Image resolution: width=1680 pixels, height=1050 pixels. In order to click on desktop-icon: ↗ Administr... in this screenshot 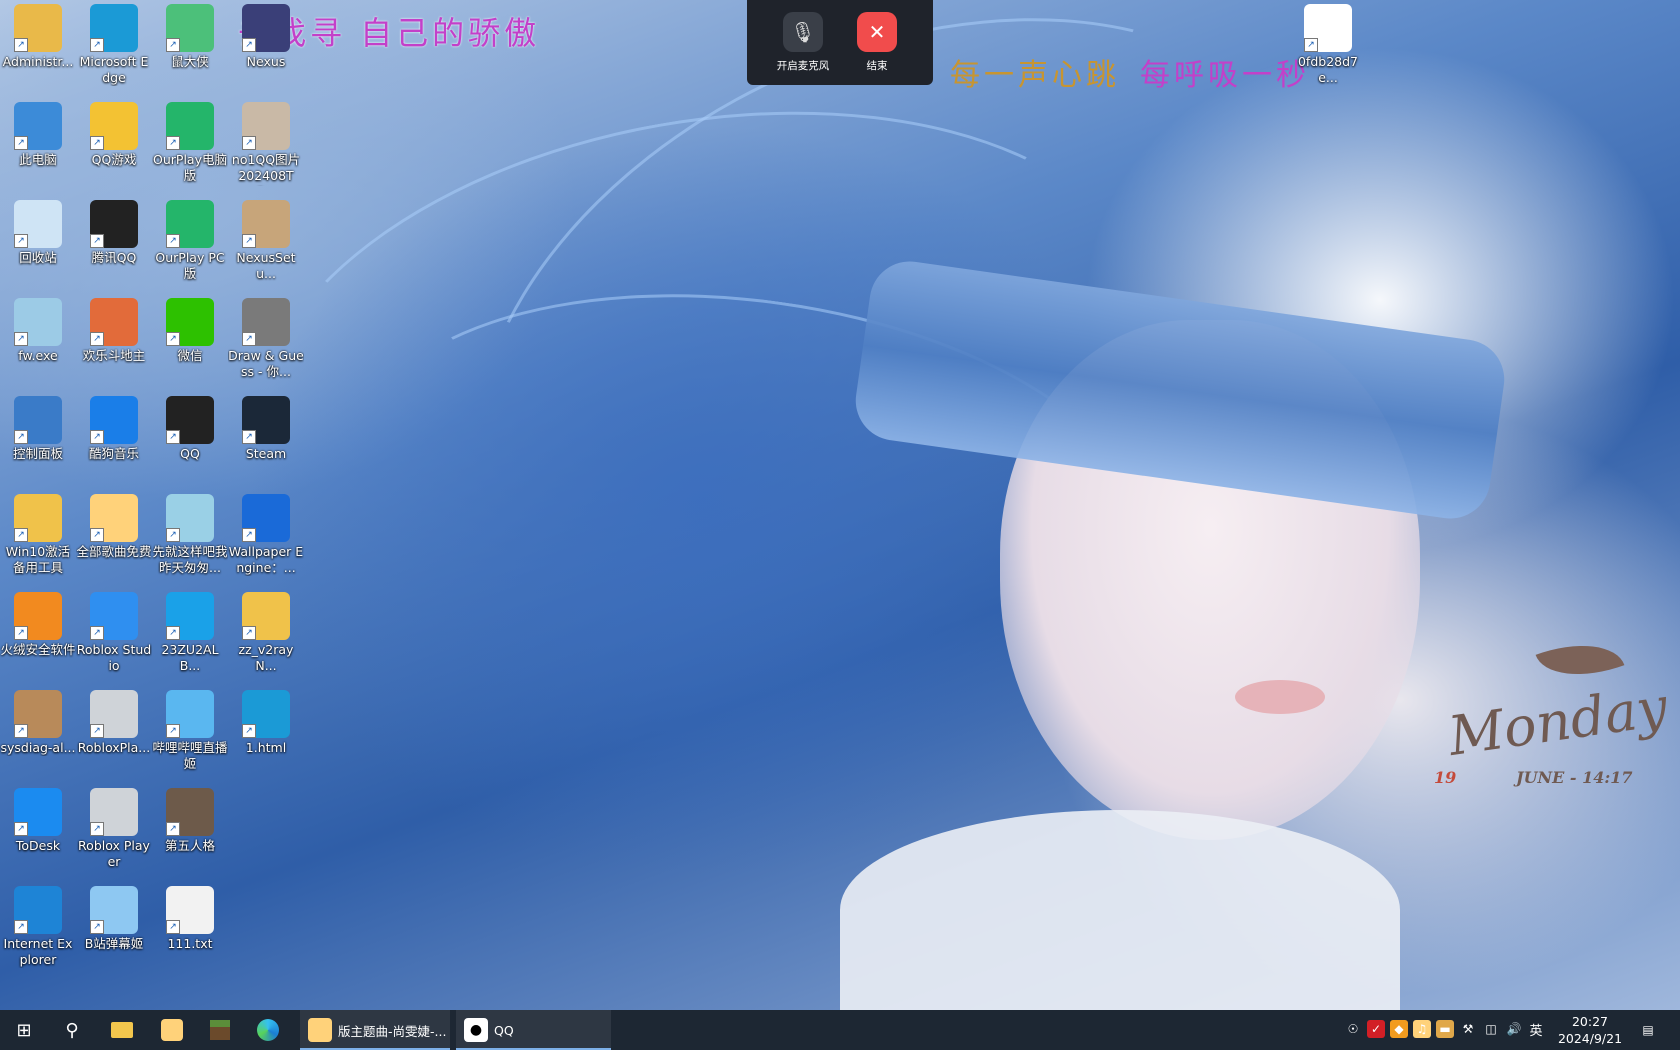, I will do `click(38, 35)`.